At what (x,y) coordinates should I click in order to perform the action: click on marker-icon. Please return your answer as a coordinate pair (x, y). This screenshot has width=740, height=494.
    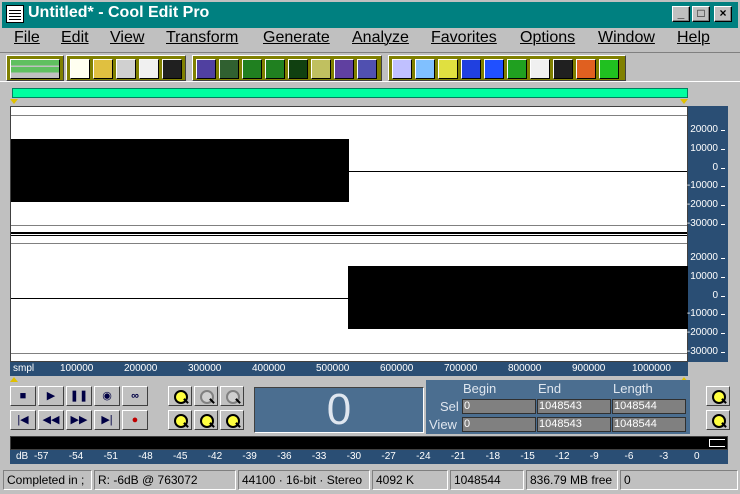
    Looking at the image, I should click on (206, 69).